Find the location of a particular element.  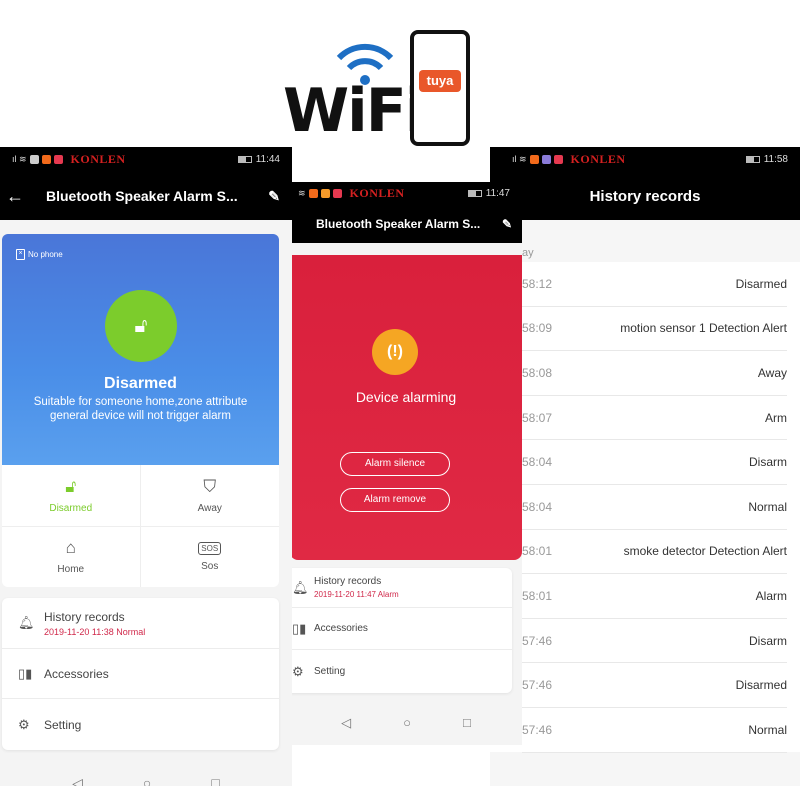

history-record: 58:04 Disarm is located at coordinates (654, 462).